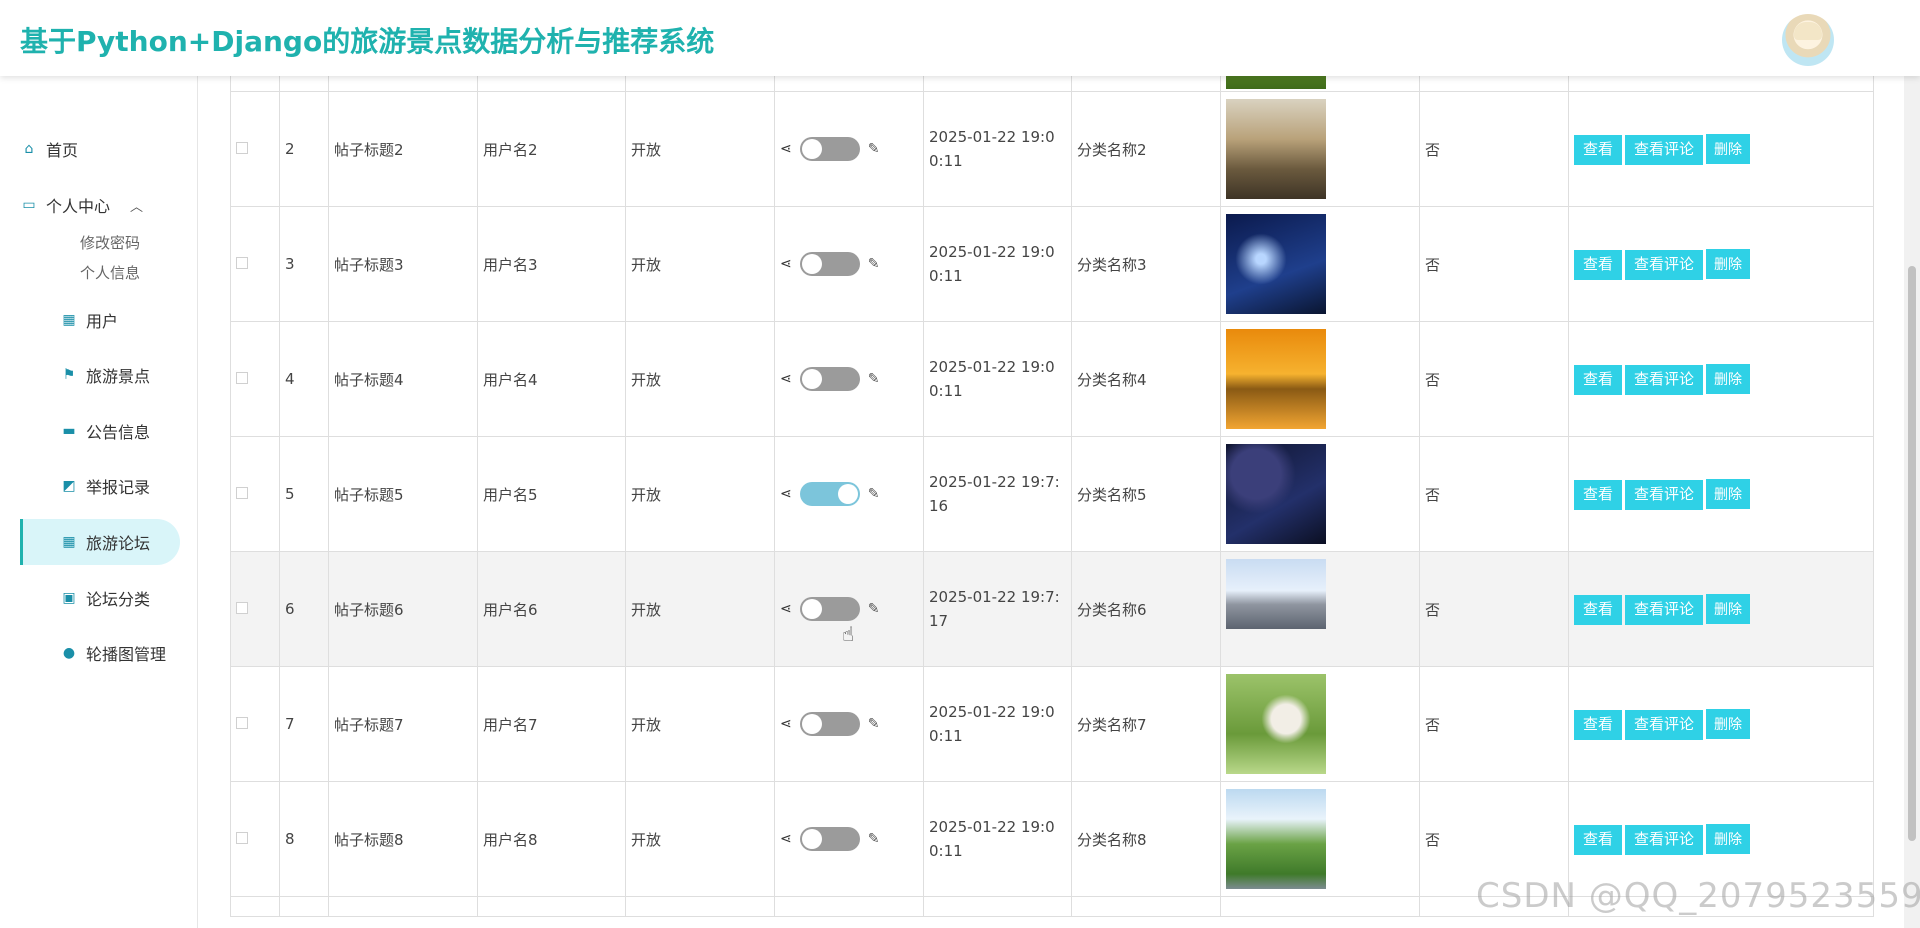 The height and width of the screenshot is (928, 1920). I want to click on username: 用户名2, so click(551, 149).